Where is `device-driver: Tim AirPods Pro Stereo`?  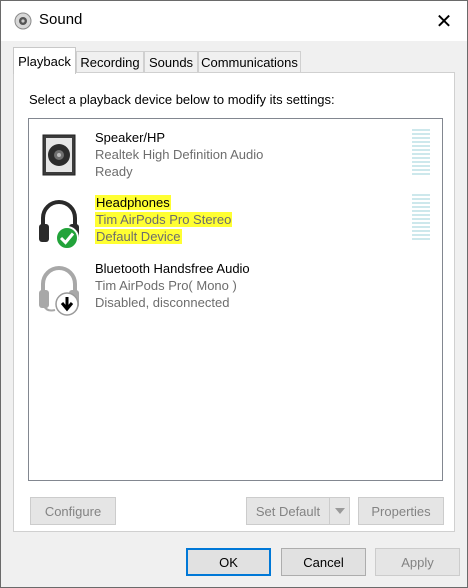
device-driver: Tim AirPods Pro Stereo is located at coordinates (164, 219).